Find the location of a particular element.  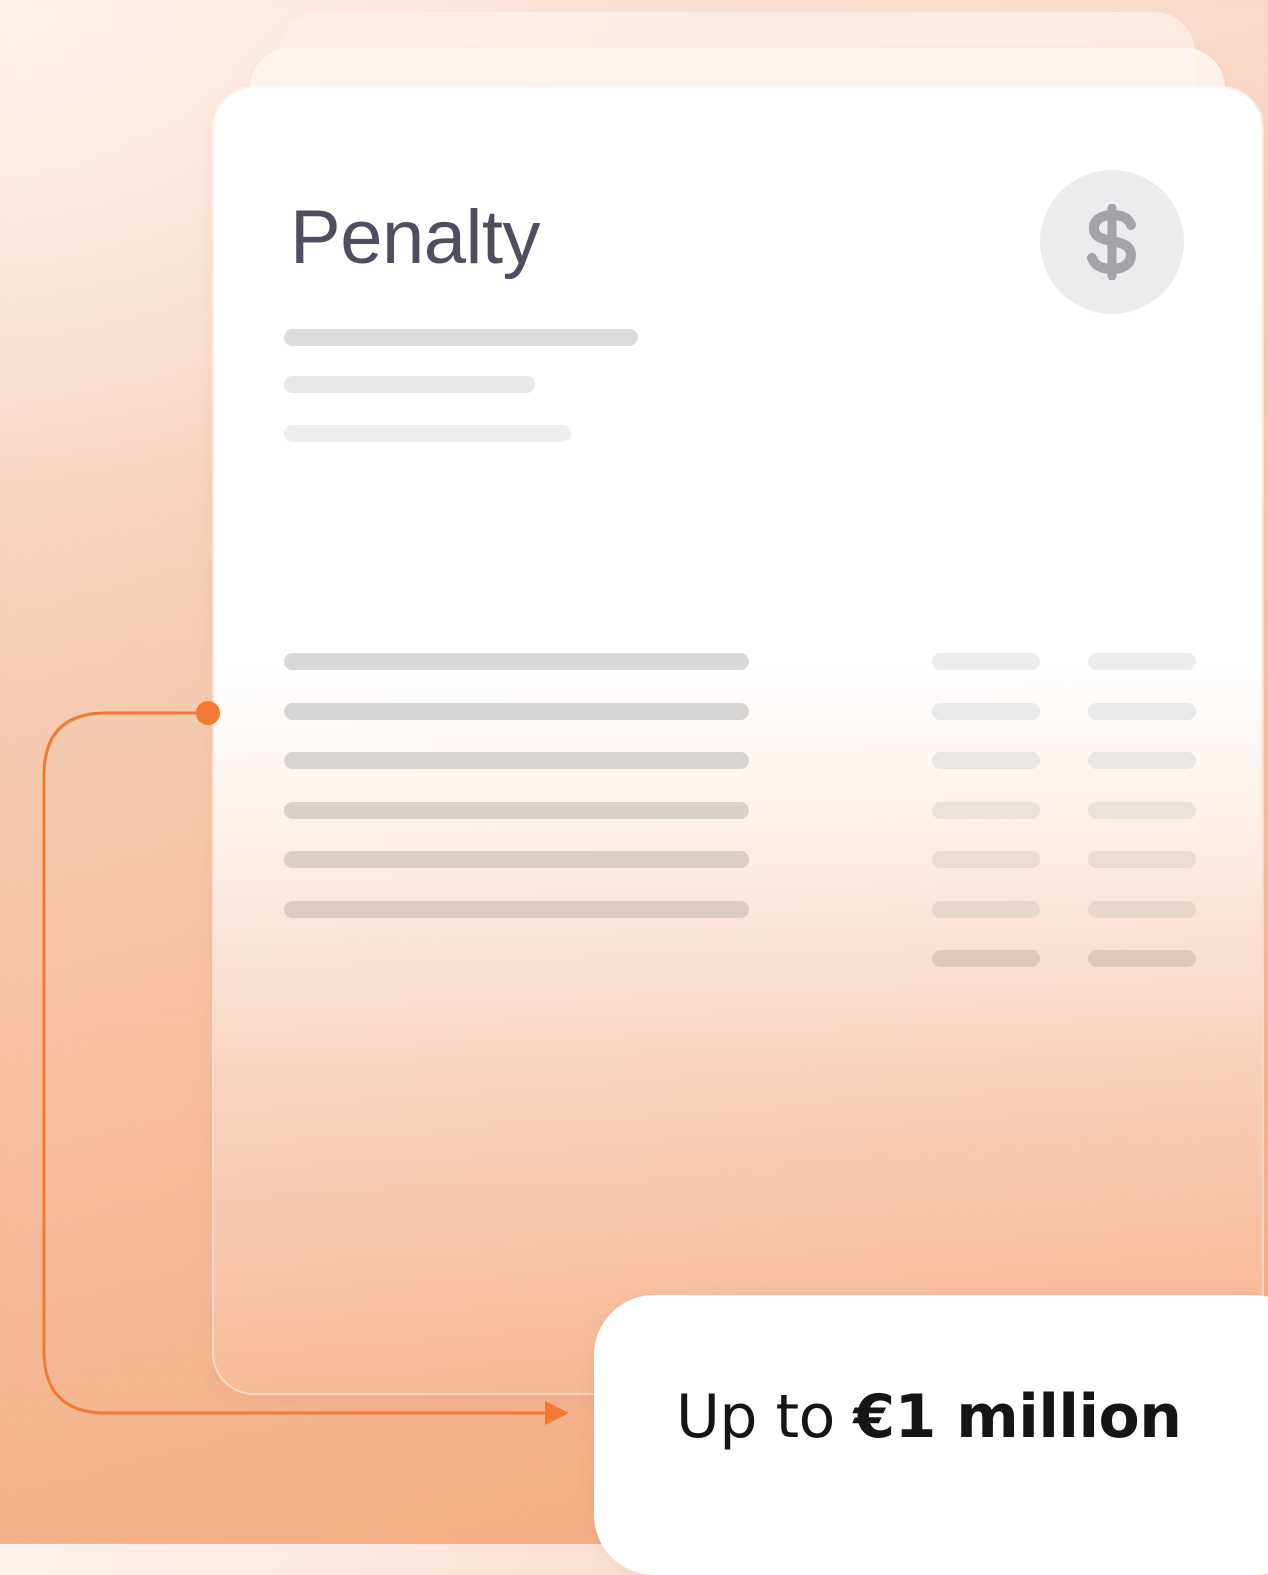

penalty-amount-text: Up to €1 million is located at coordinates (929, 1417).